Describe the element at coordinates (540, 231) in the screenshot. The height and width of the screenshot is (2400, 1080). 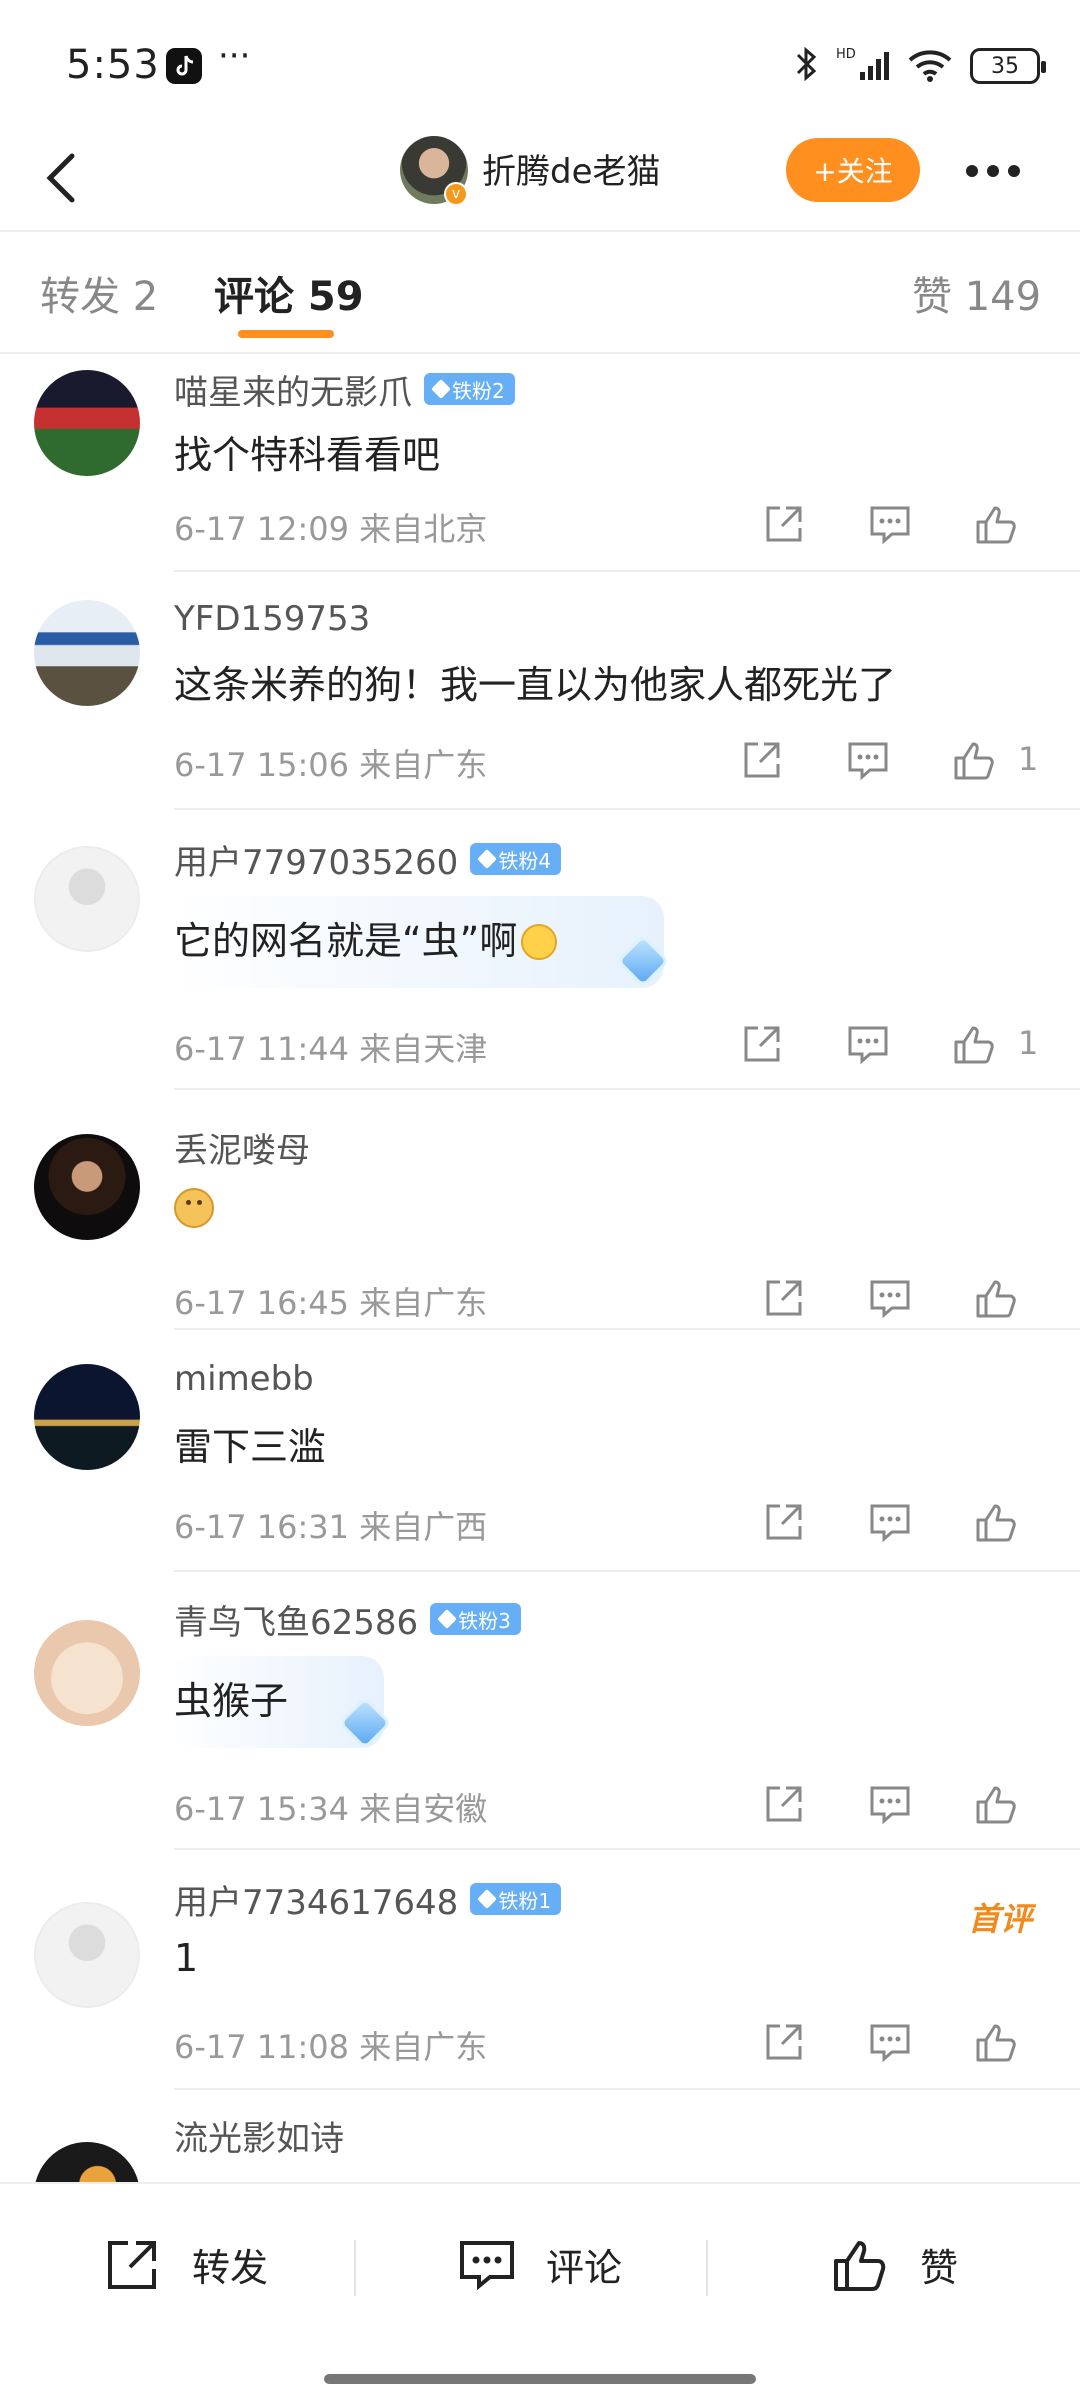
I see `header-divider` at that location.